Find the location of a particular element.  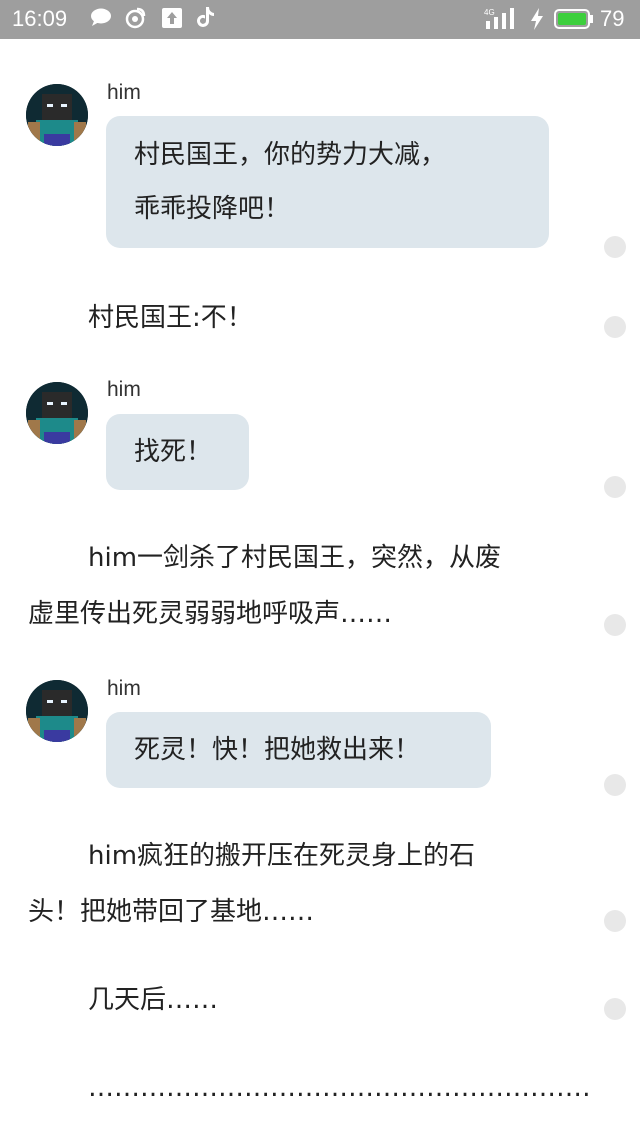

battery-icon is located at coordinates (573, 19).